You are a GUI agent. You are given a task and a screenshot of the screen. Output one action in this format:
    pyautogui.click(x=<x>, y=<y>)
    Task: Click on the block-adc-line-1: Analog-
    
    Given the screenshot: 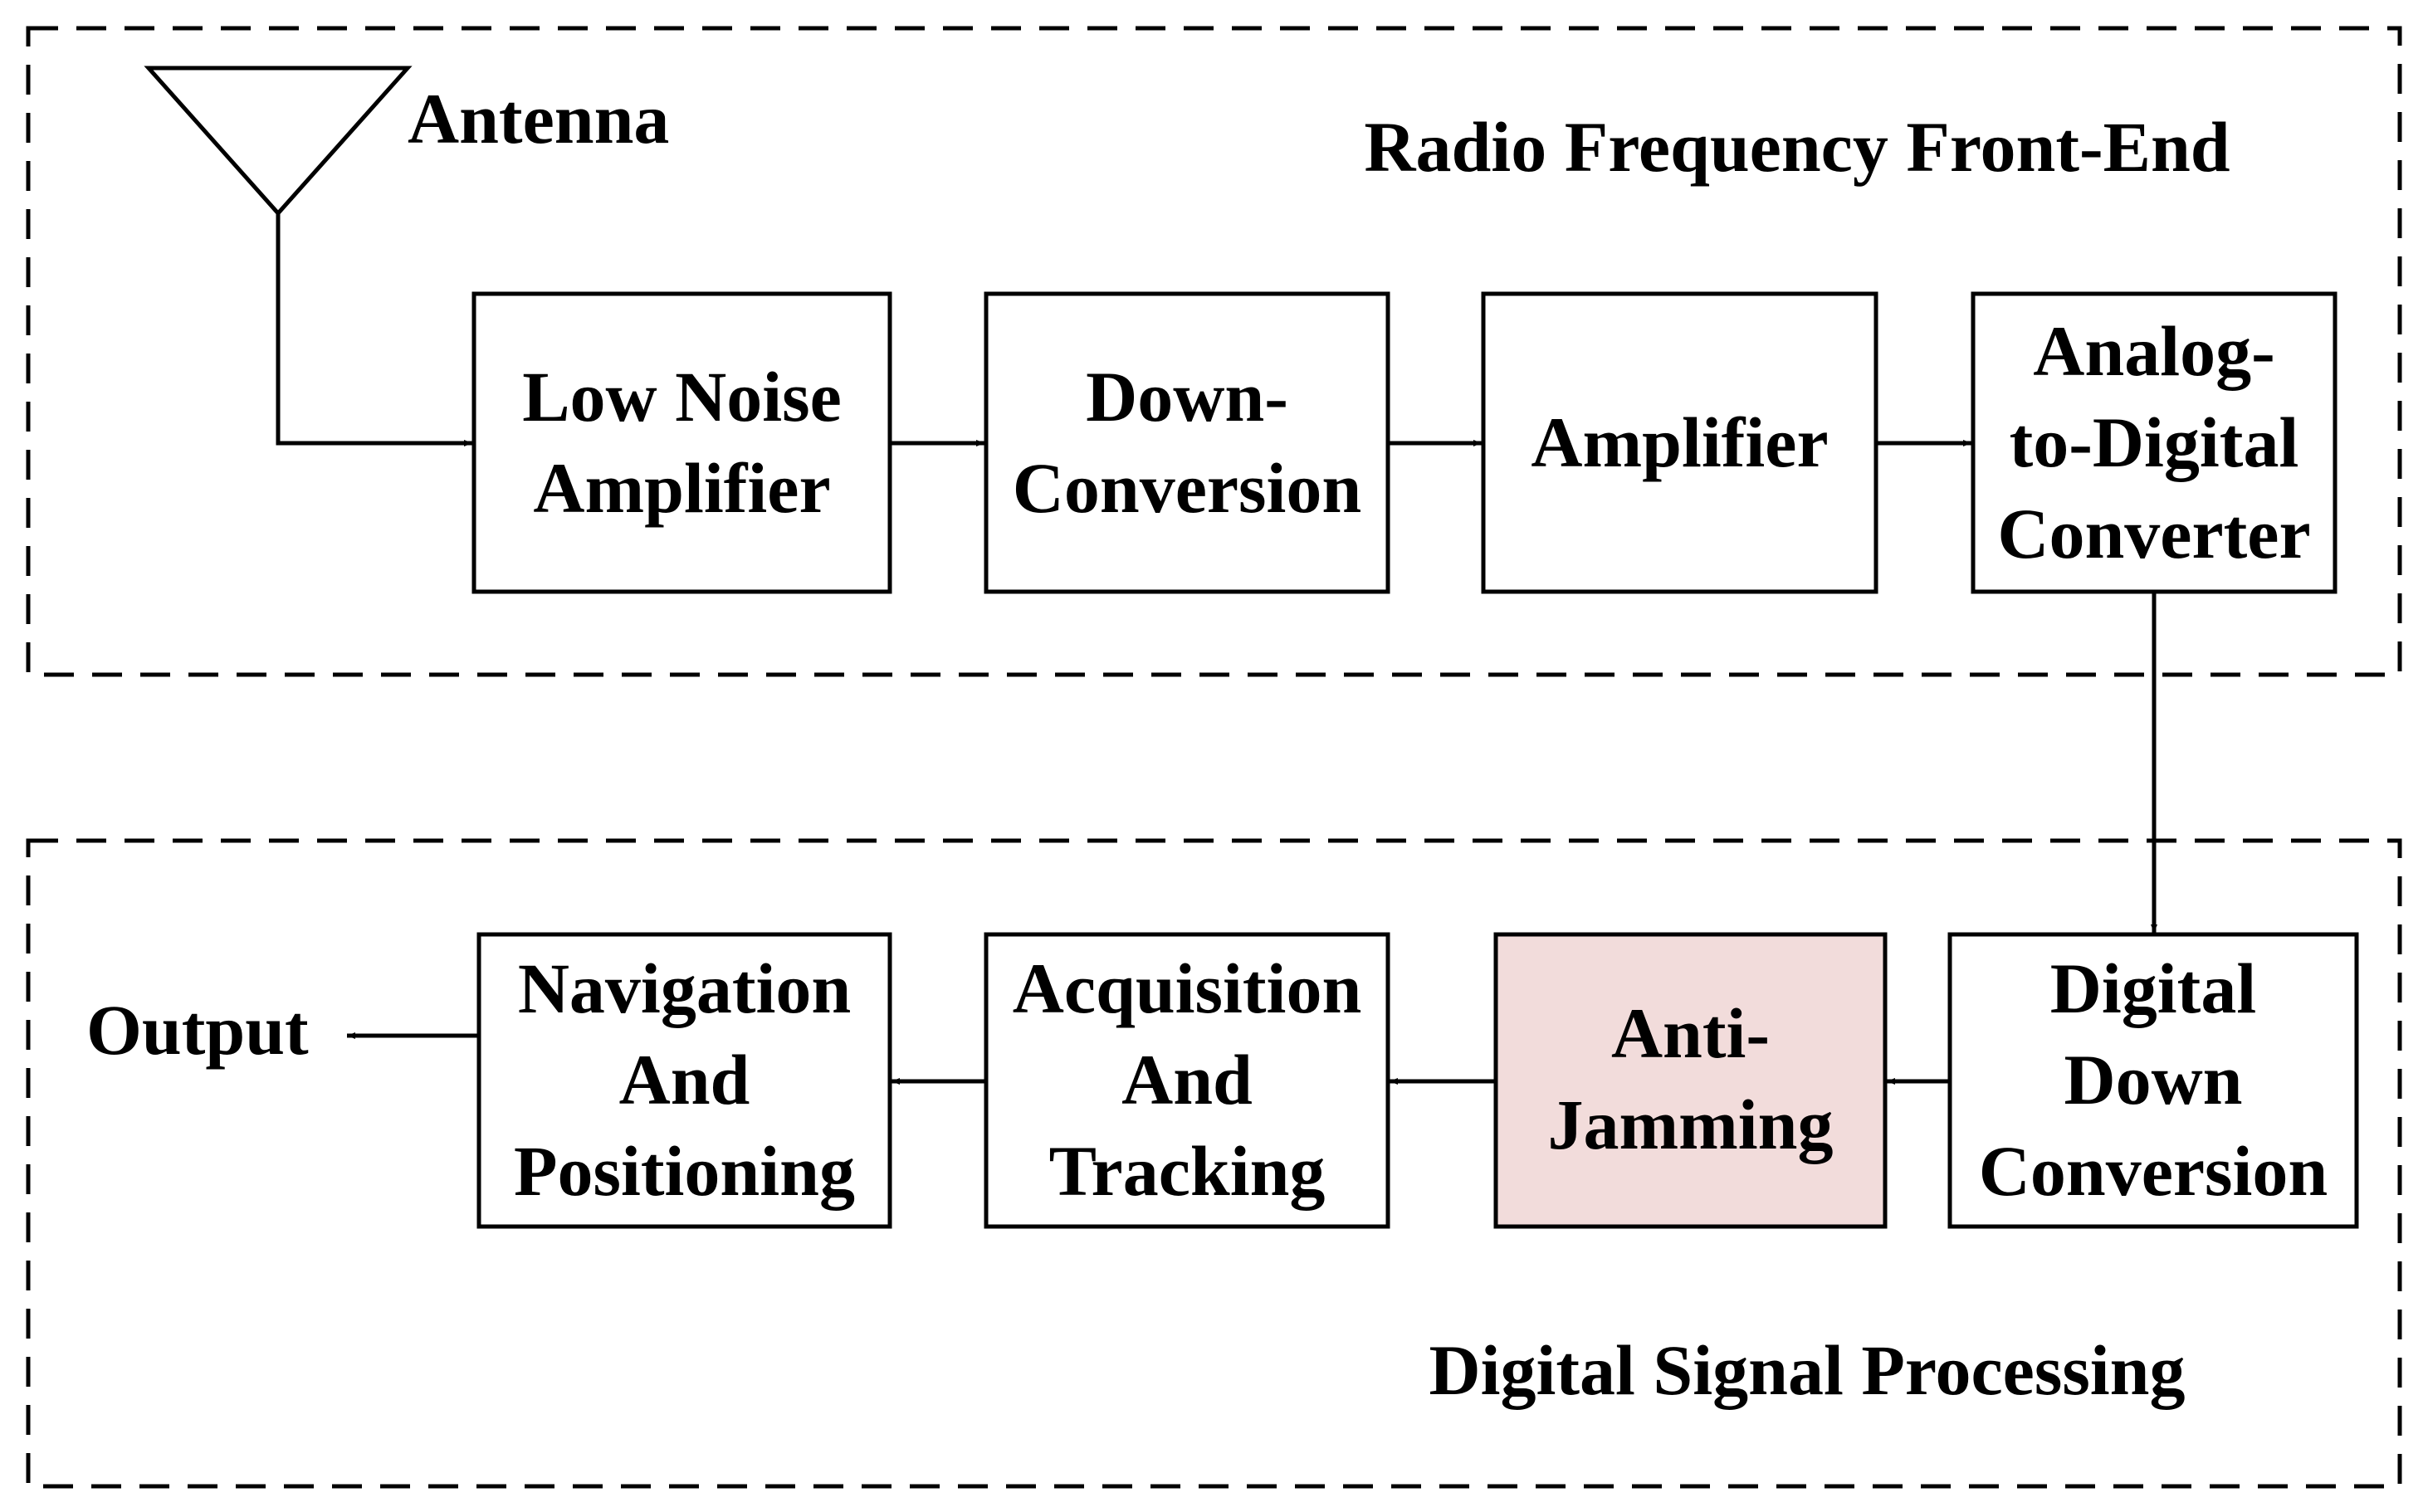 What is the action you would take?
    pyautogui.click(x=2153, y=351)
    